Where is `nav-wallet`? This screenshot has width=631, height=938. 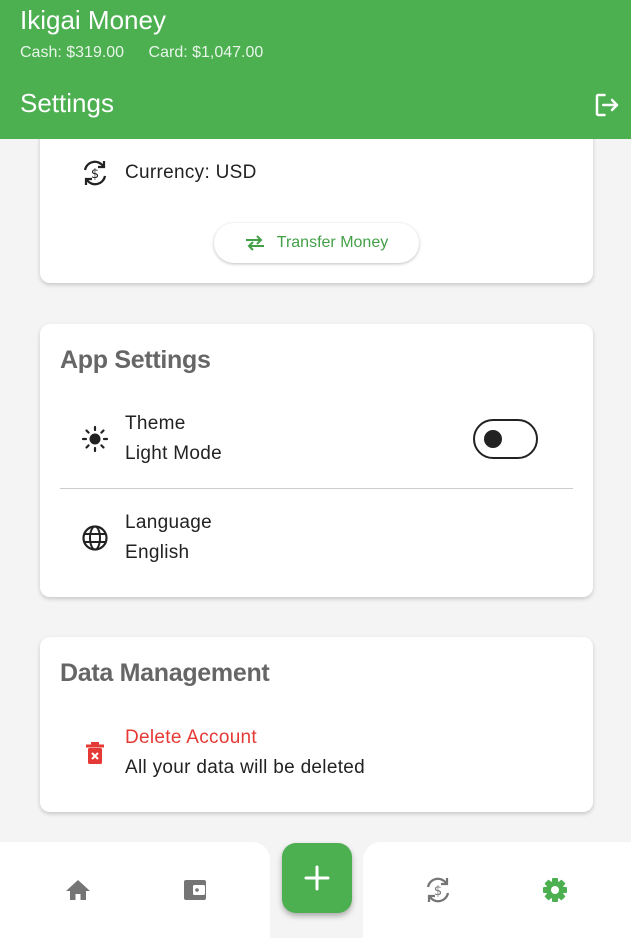
nav-wallet is located at coordinates (195, 890).